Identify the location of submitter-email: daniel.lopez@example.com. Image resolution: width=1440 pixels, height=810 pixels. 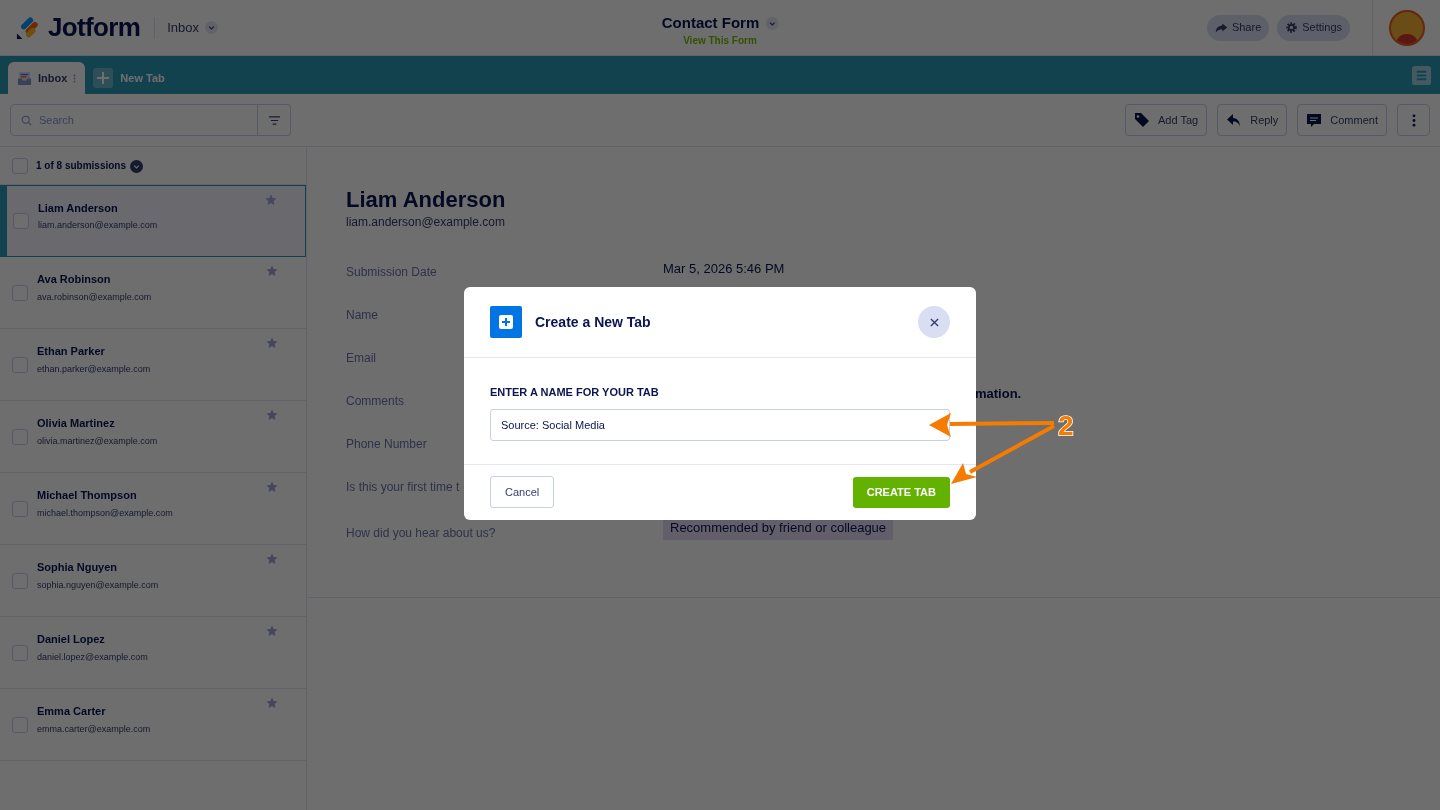
(92, 657).